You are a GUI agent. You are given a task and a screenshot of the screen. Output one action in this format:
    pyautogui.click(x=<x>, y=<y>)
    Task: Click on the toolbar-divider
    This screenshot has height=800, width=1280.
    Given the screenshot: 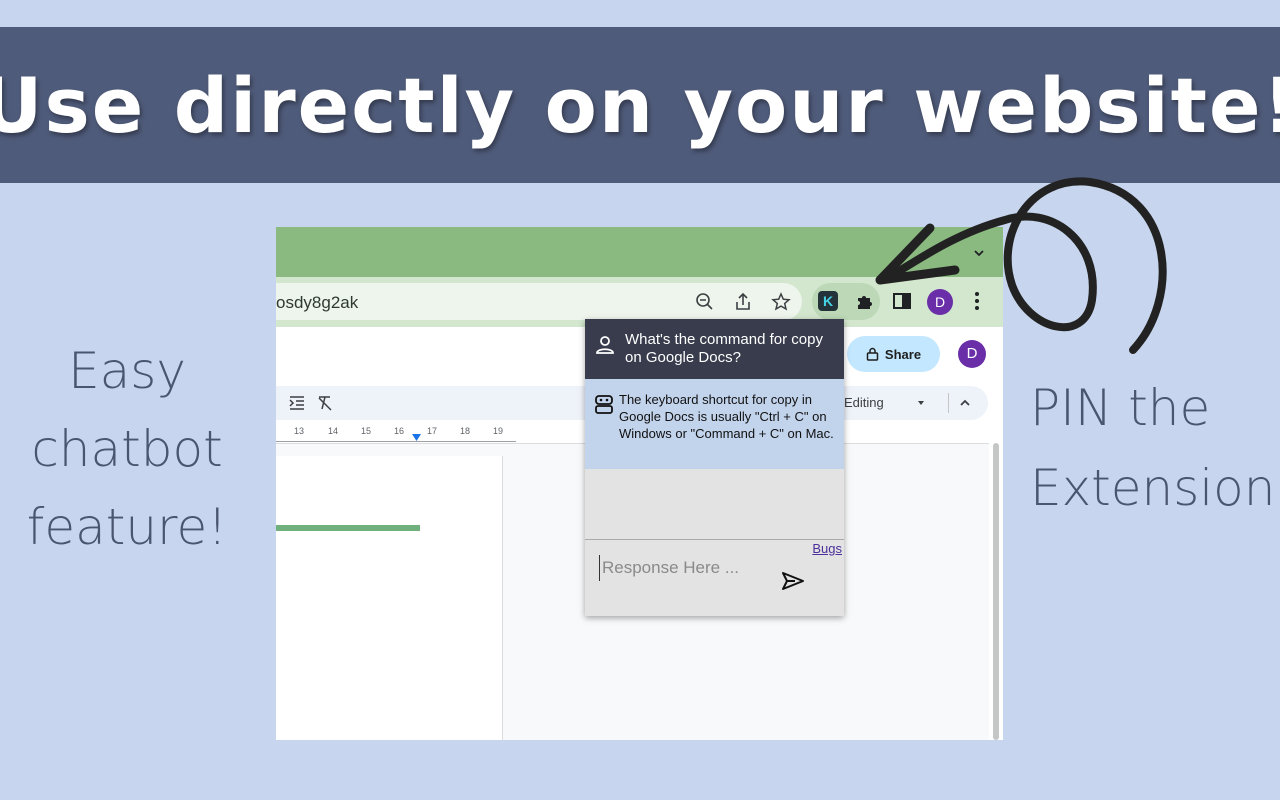 What is the action you would take?
    pyautogui.click(x=948, y=403)
    